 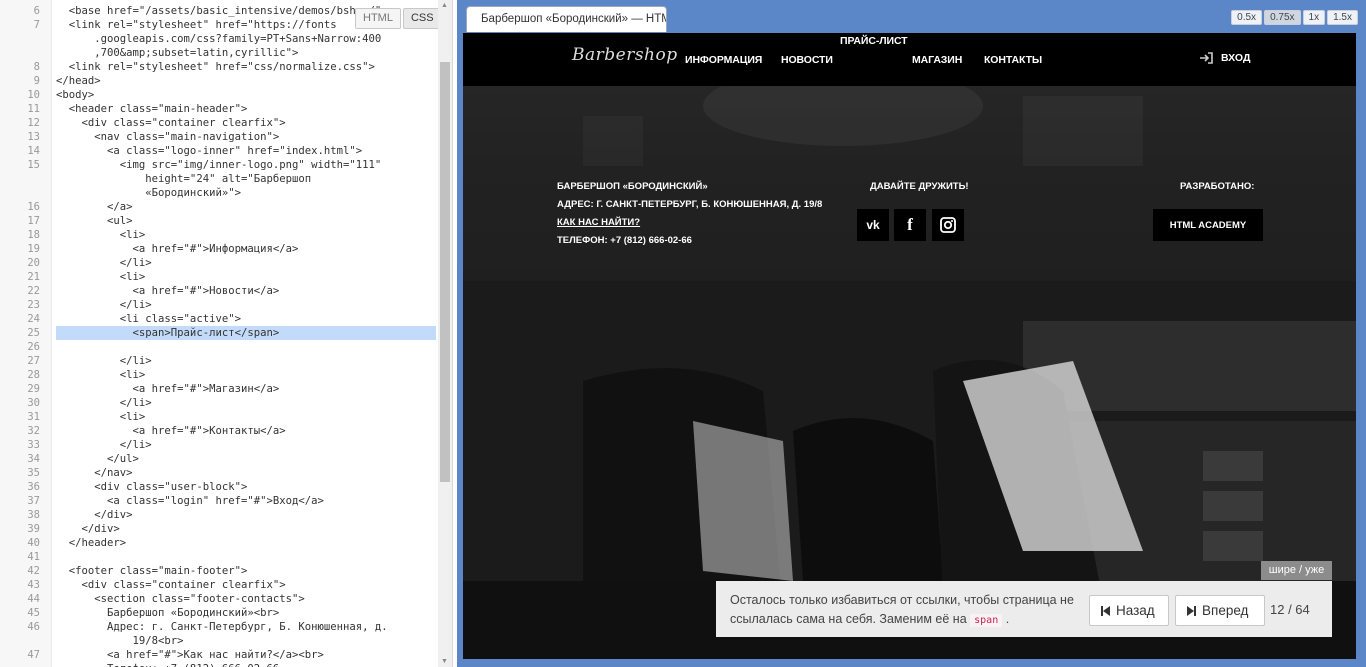 I want to click on code-line: 37 <a class="login" href="#">Вход</a>, so click(x=219, y=501).